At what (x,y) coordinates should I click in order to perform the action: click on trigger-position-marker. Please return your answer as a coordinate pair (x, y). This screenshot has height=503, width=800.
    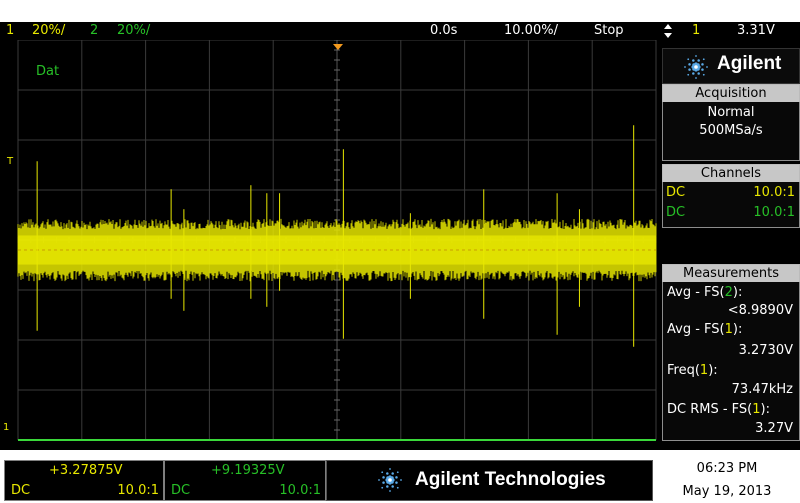
    Looking at the image, I should click on (338, 47).